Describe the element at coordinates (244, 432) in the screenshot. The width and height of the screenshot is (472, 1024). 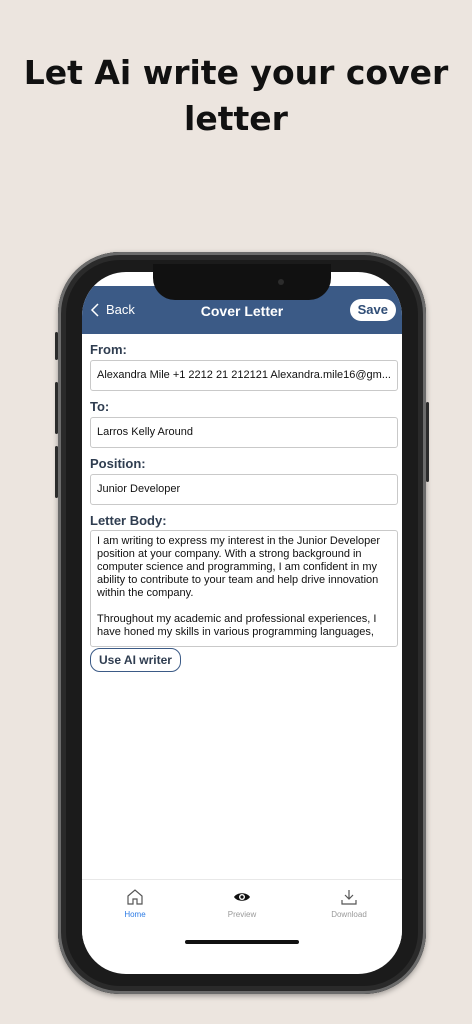
I see `to-field: Larros Kelly Around` at that location.